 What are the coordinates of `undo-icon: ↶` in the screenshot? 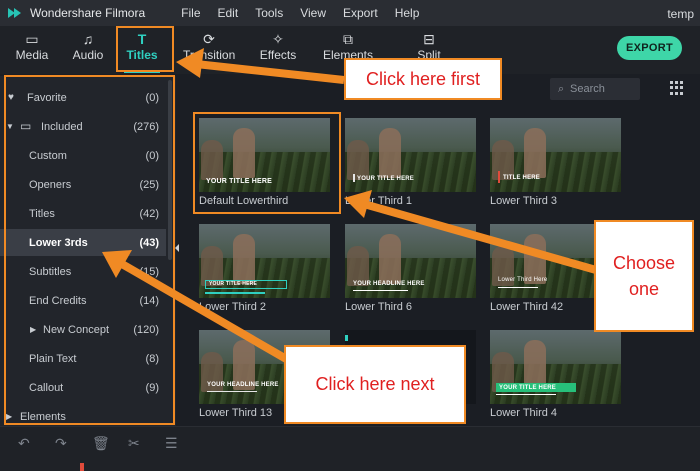 It's located at (24, 443).